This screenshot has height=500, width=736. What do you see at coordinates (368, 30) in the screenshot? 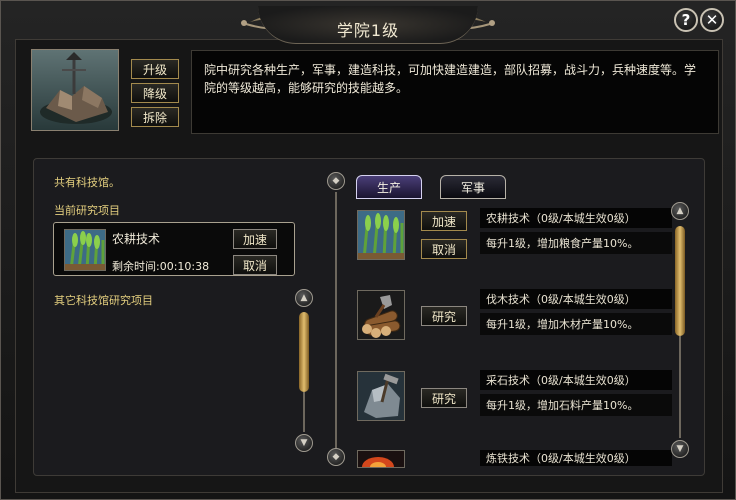
I see `window-title: 学院1级` at bounding box center [368, 30].